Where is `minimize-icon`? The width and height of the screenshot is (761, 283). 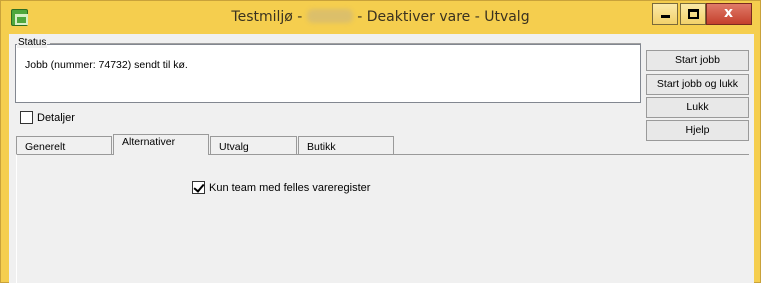
minimize-icon is located at coordinates (665, 16).